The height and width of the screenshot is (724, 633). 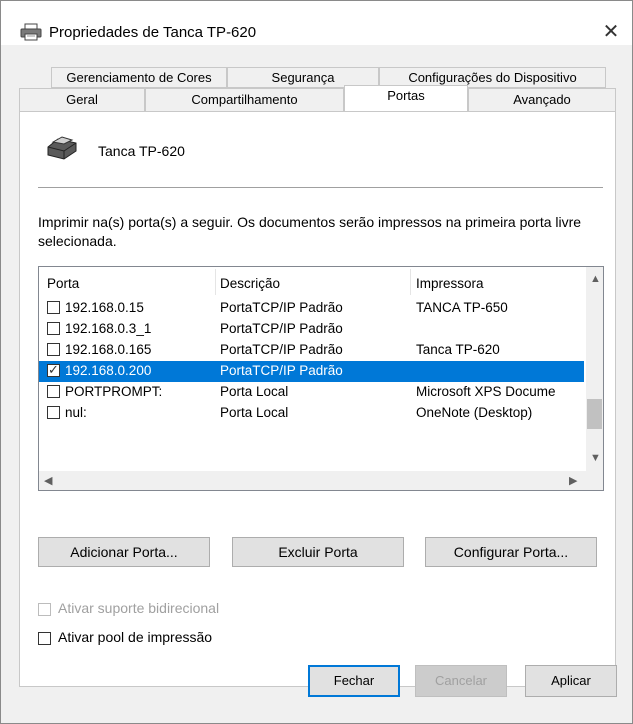 What do you see at coordinates (542, 100) in the screenshot?
I see `tab-advanced: Avançado` at bounding box center [542, 100].